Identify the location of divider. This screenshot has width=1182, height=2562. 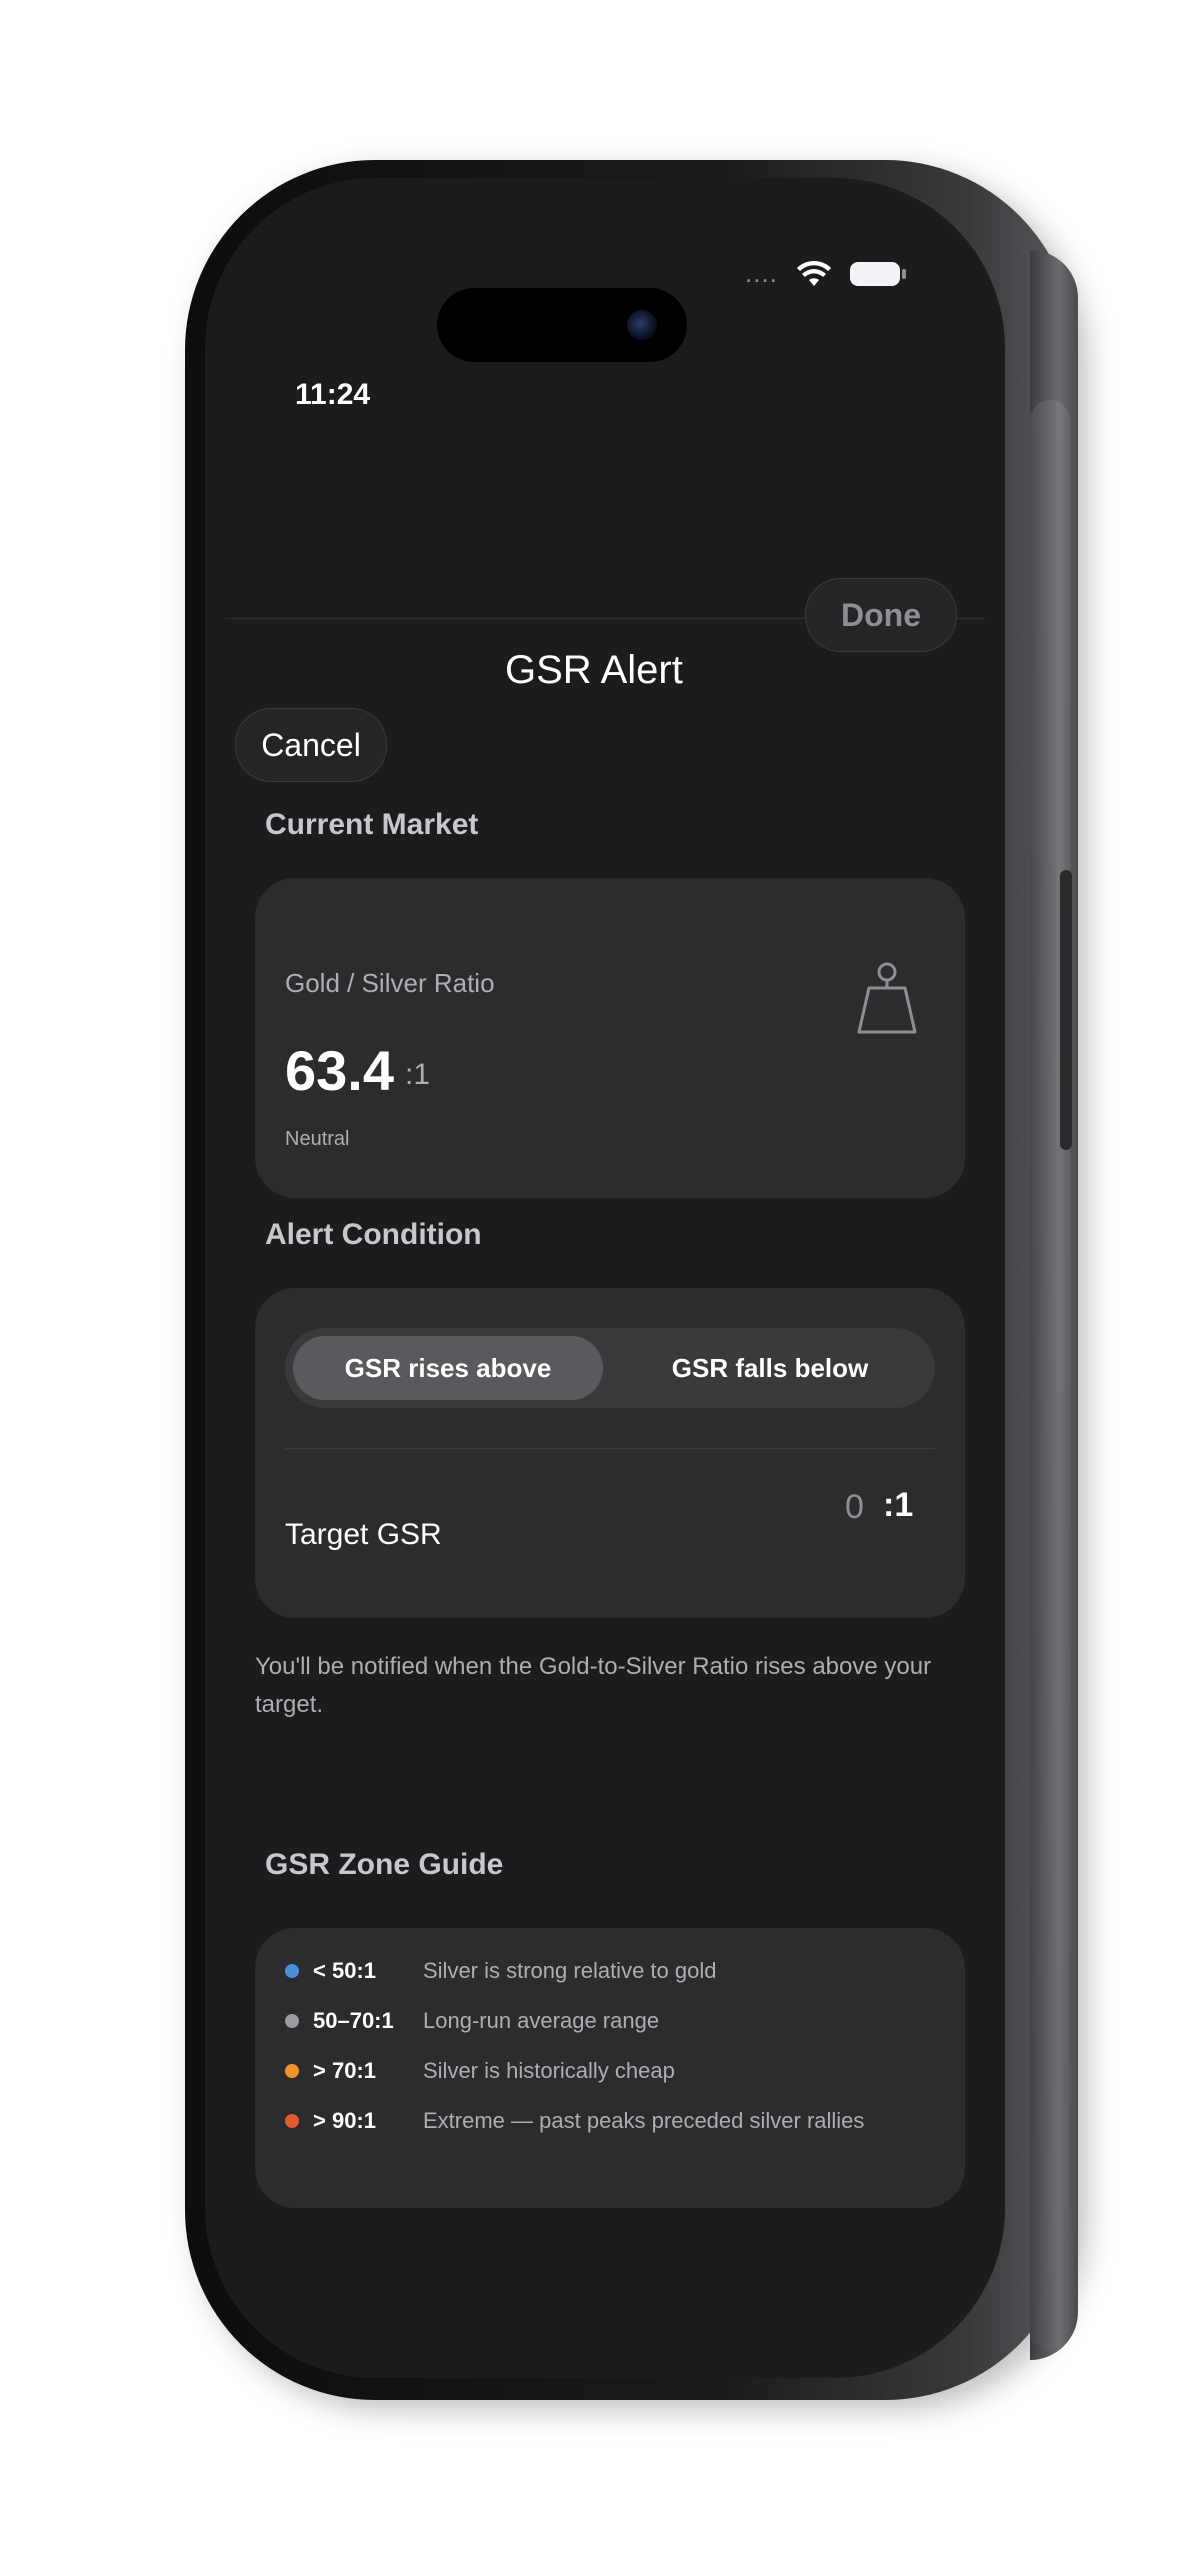
(610, 1448).